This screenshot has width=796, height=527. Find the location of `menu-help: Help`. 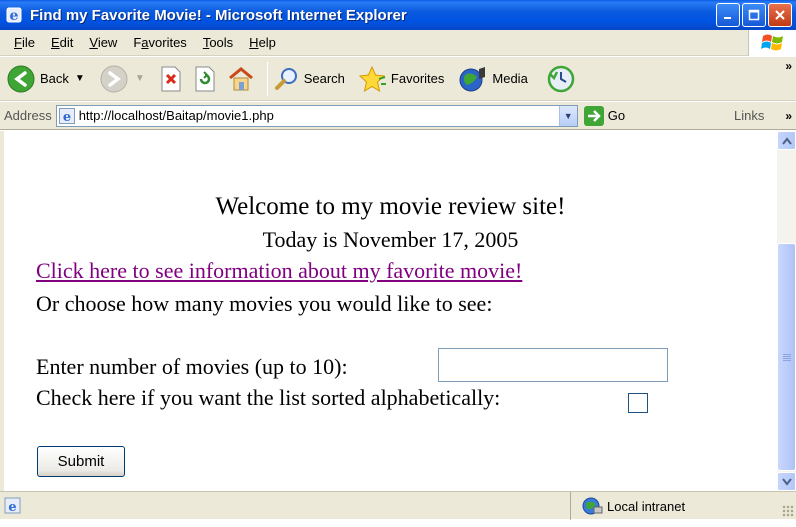

menu-help: Help is located at coordinates (262, 42).